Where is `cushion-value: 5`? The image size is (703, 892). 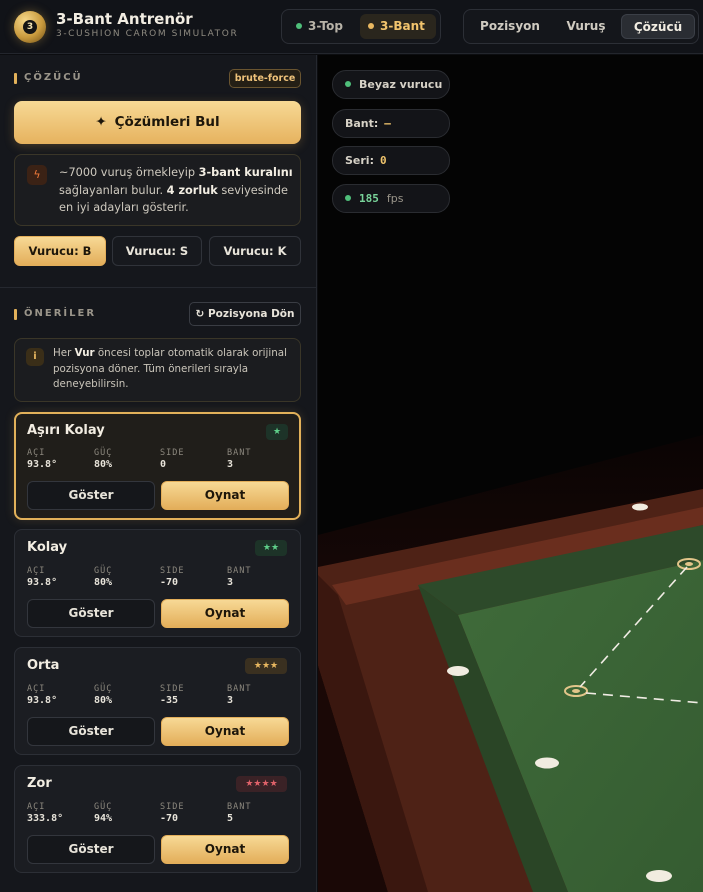 cushion-value: 5 is located at coordinates (230, 818).